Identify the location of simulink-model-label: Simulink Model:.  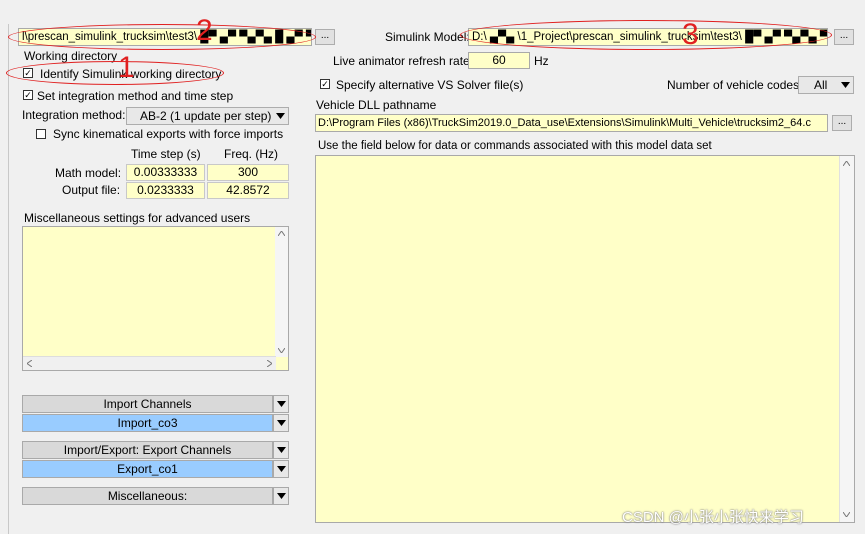
(427, 37).